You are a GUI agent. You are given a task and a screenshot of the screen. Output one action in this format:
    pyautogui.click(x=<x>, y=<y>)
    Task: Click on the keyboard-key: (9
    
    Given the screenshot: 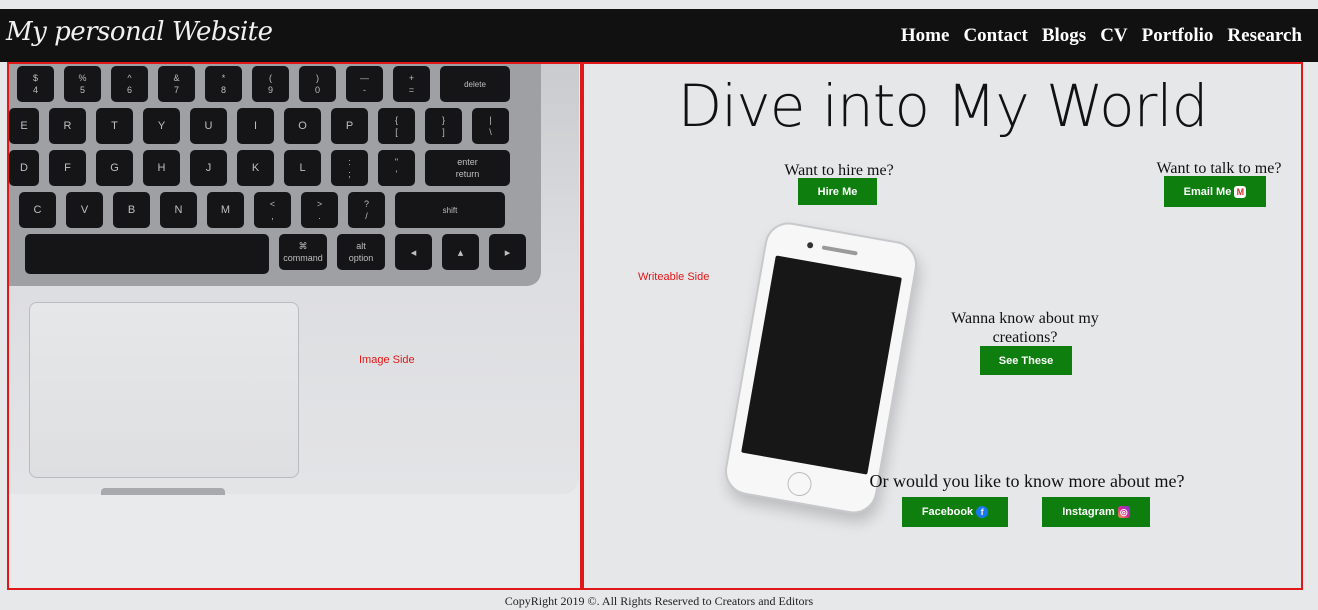 What is the action you would take?
    pyautogui.click(x=270, y=84)
    